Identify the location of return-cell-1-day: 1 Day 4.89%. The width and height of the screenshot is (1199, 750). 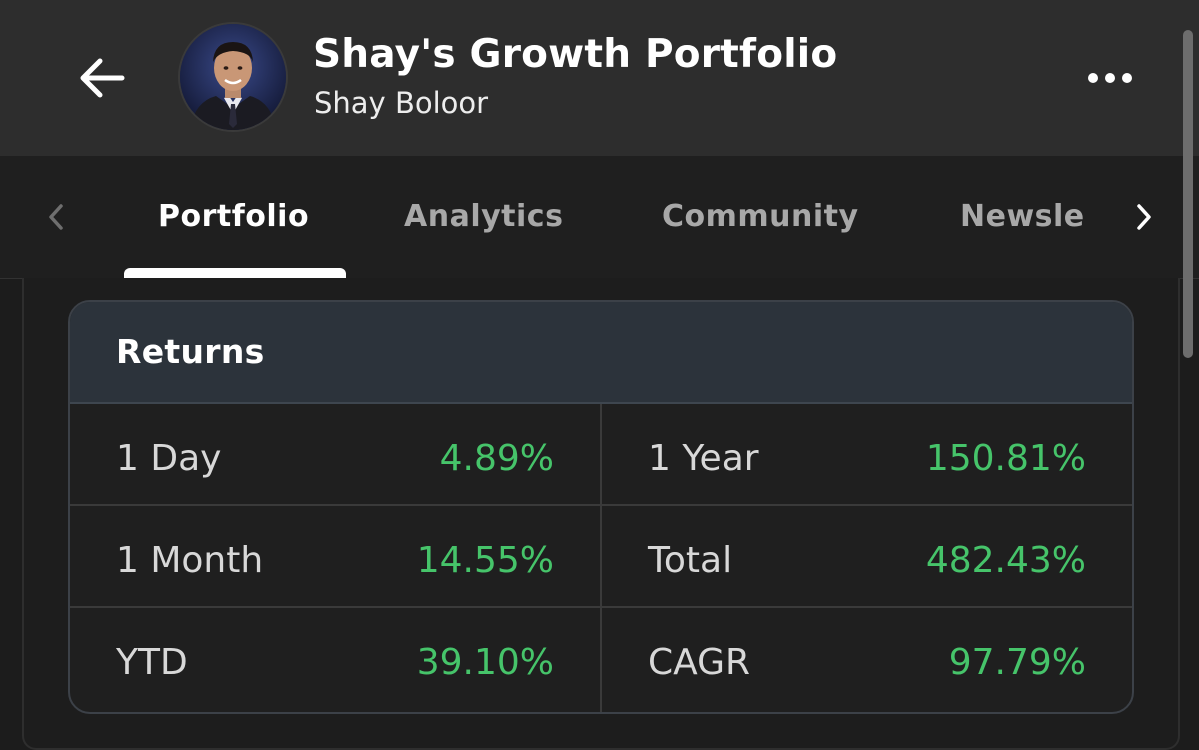
(335, 454).